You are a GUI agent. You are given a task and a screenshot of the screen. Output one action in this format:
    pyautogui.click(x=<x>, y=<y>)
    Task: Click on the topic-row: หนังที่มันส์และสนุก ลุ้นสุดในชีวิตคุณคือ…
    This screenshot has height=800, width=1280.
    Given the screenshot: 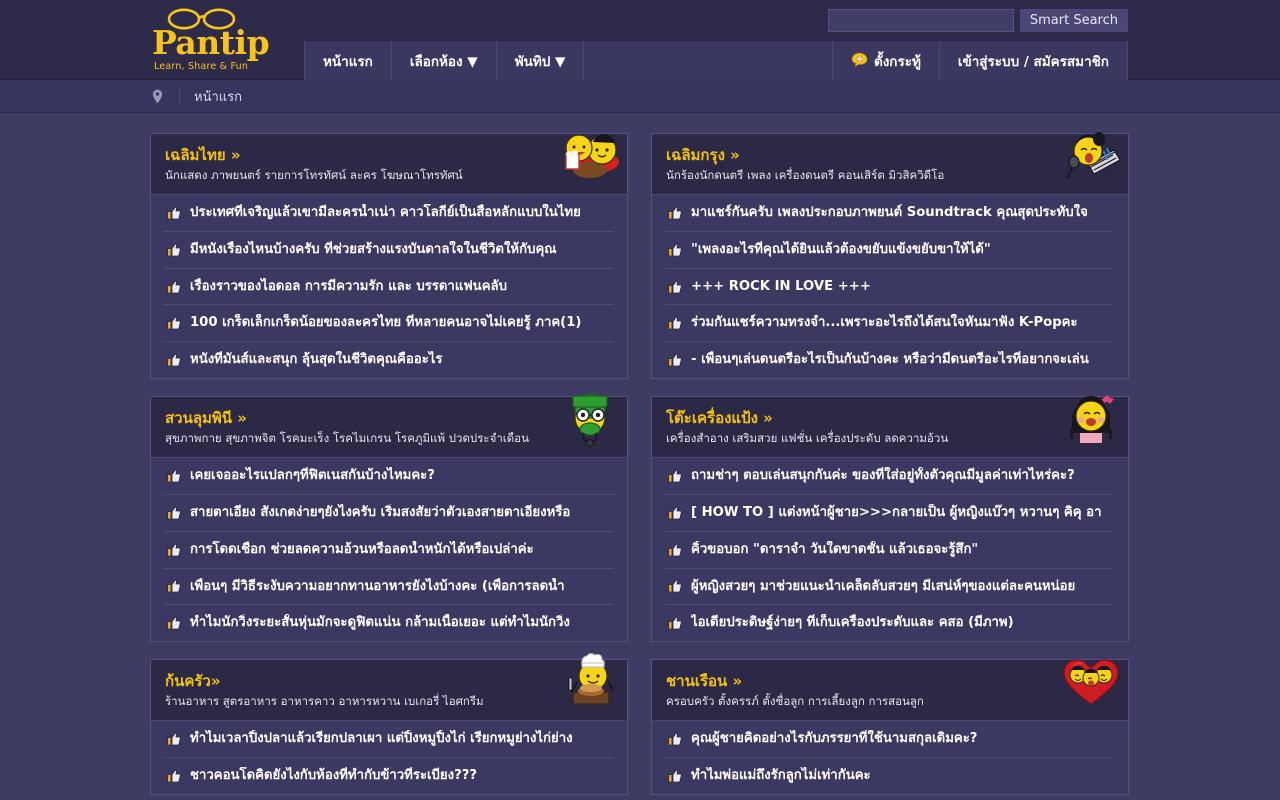 What is the action you would take?
    pyautogui.click(x=389, y=360)
    